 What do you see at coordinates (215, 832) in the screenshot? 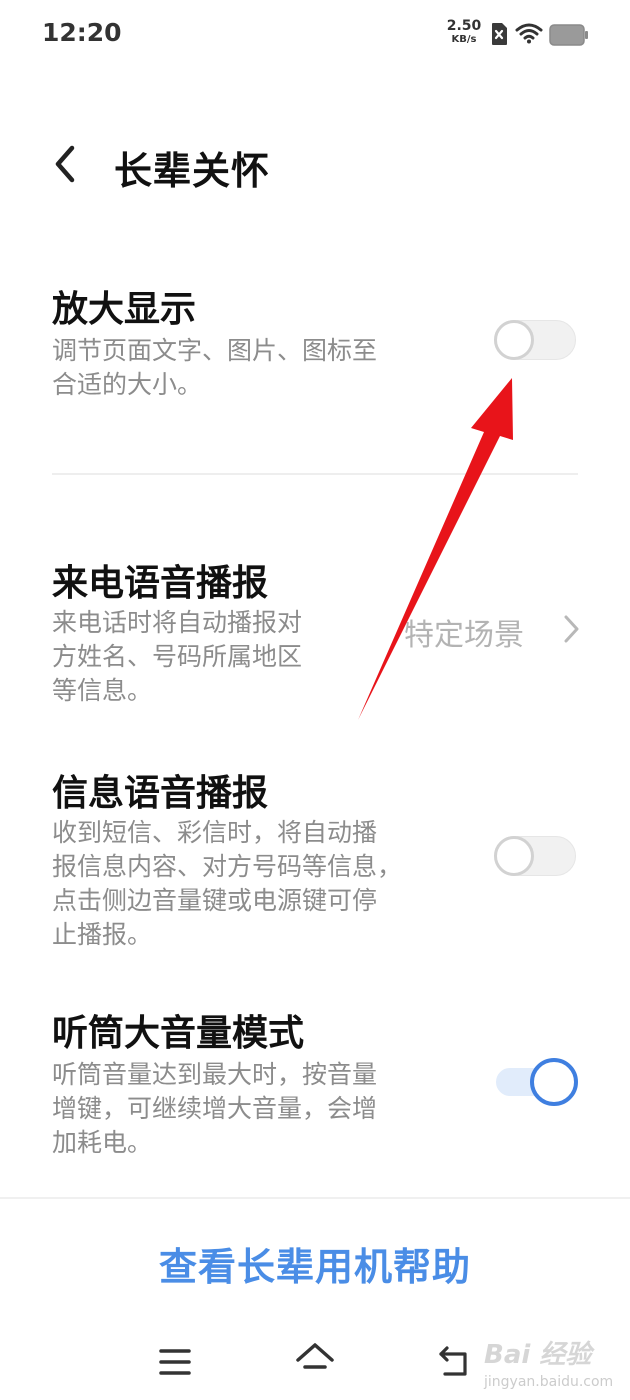
I see `setting-description-line: 收到短信、彩信时，将自动播` at bounding box center [215, 832].